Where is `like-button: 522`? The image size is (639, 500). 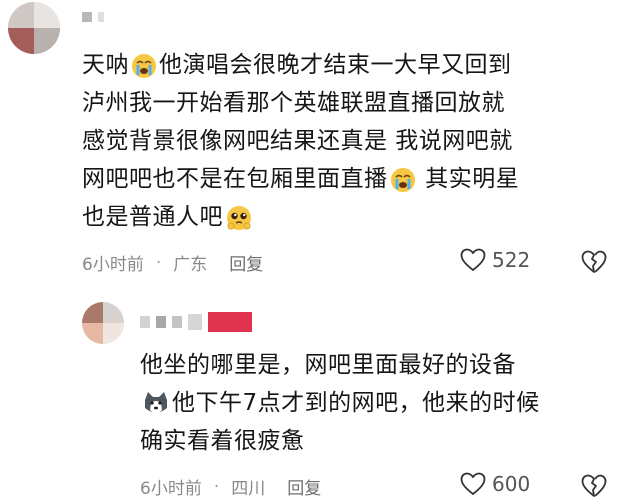
like-button: 522 is located at coordinates (495, 260).